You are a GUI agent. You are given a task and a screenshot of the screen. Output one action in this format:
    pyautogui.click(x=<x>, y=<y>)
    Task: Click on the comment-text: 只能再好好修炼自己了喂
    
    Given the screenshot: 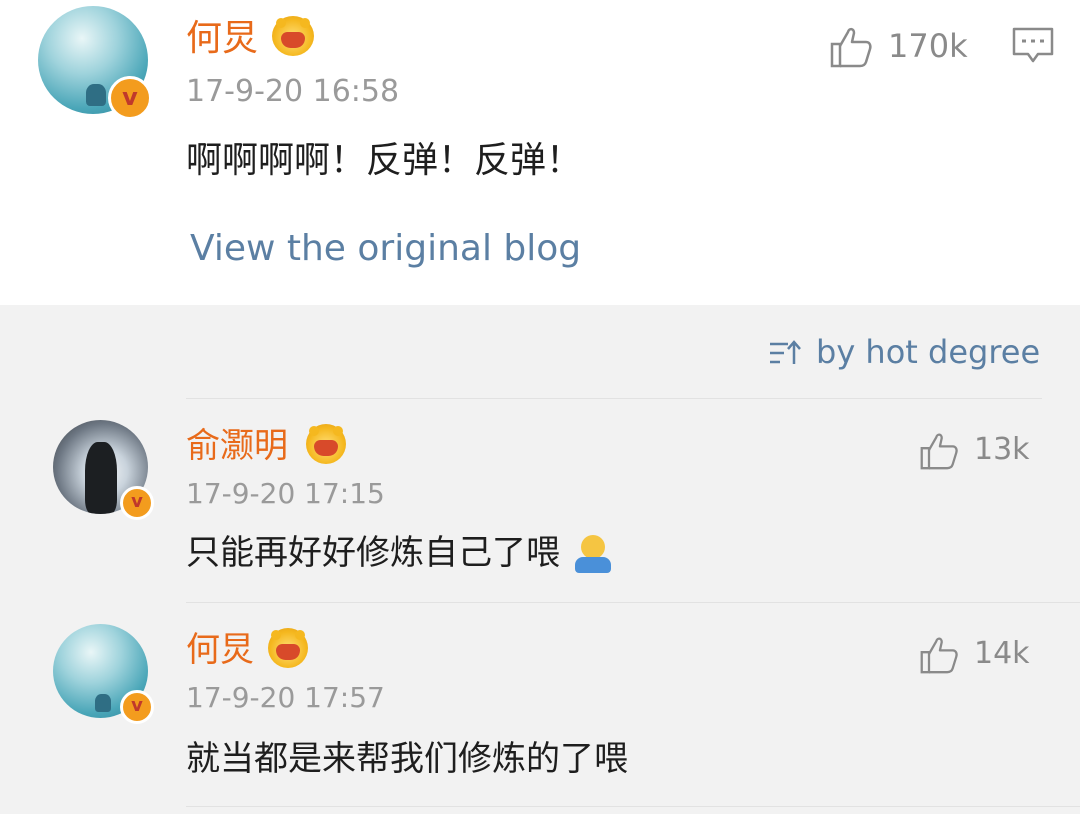 What is the action you would take?
    pyautogui.click(x=400, y=553)
    